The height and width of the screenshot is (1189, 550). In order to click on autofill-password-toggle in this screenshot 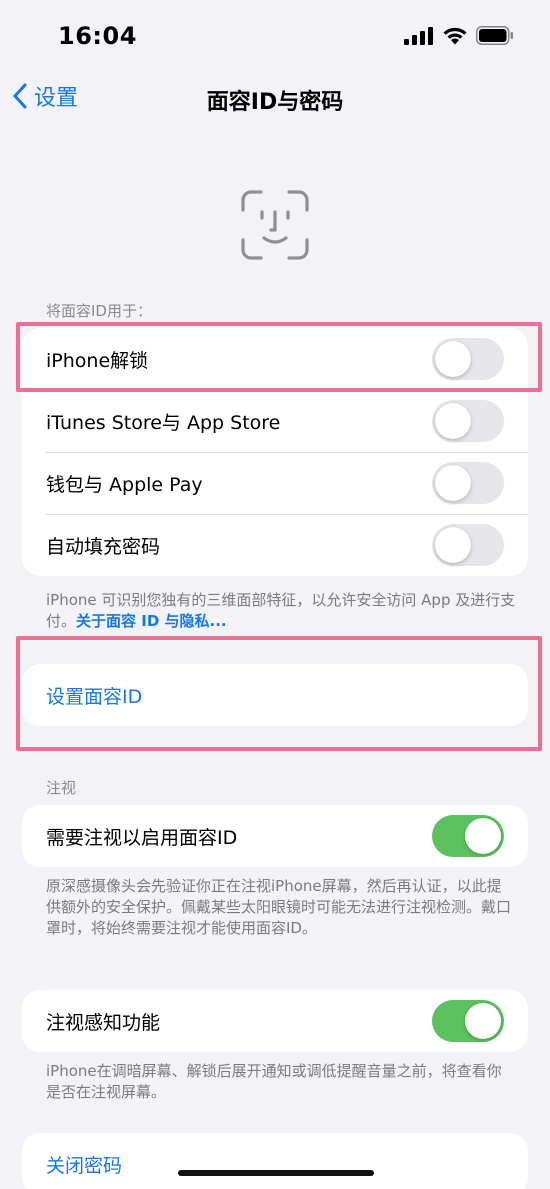, I will do `click(468, 545)`.